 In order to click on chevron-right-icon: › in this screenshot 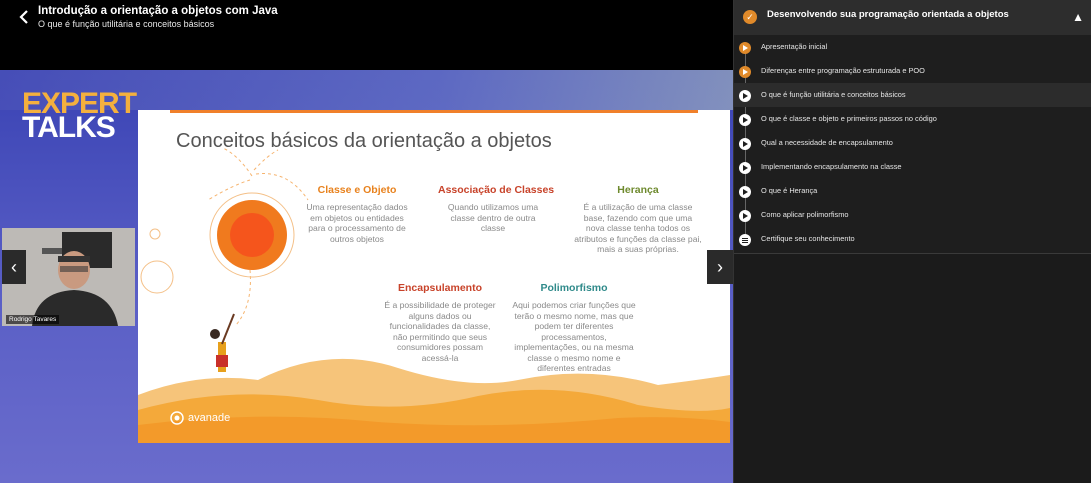, I will do `click(720, 266)`.